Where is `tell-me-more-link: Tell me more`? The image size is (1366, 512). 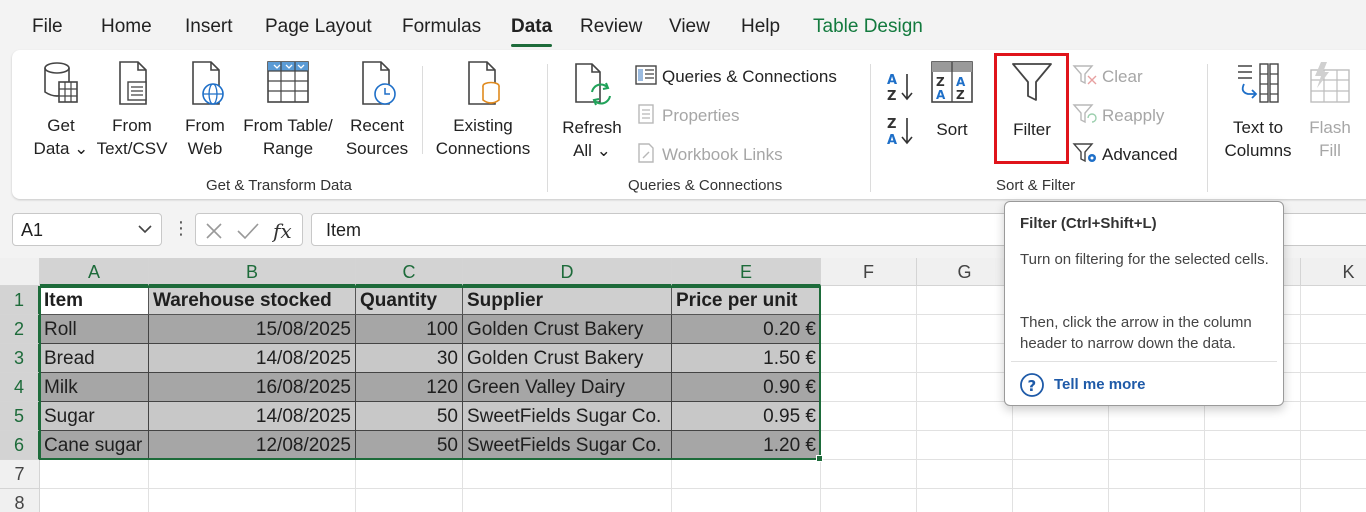 tell-me-more-link: Tell me more is located at coordinates (1099, 384).